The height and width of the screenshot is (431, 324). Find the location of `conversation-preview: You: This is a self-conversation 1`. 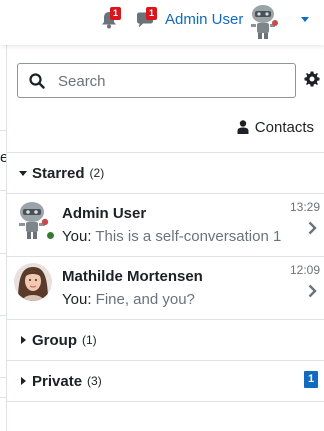

conversation-preview: You: This is a self-conversation 1 is located at coordinates (172, 236).